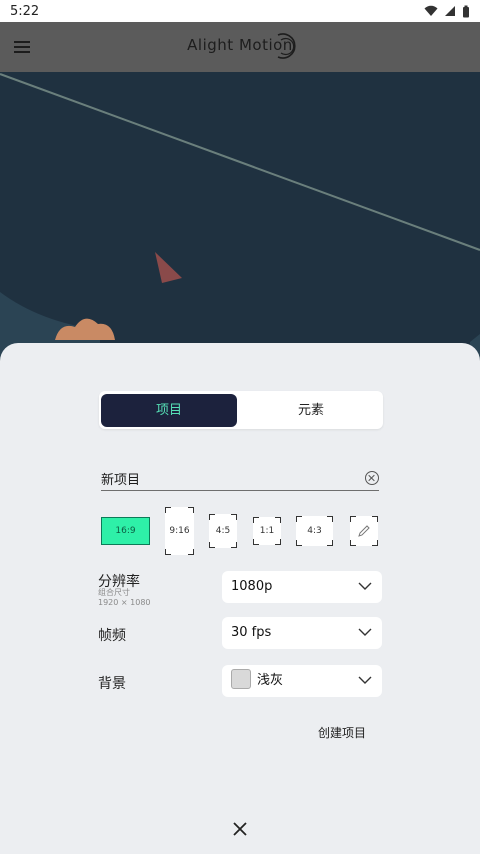 The height and width of the screenshot is (854, 480). Describe the element at coordinates (311, 410) in the screenshot. I see `tab-element: 元素` at that location.